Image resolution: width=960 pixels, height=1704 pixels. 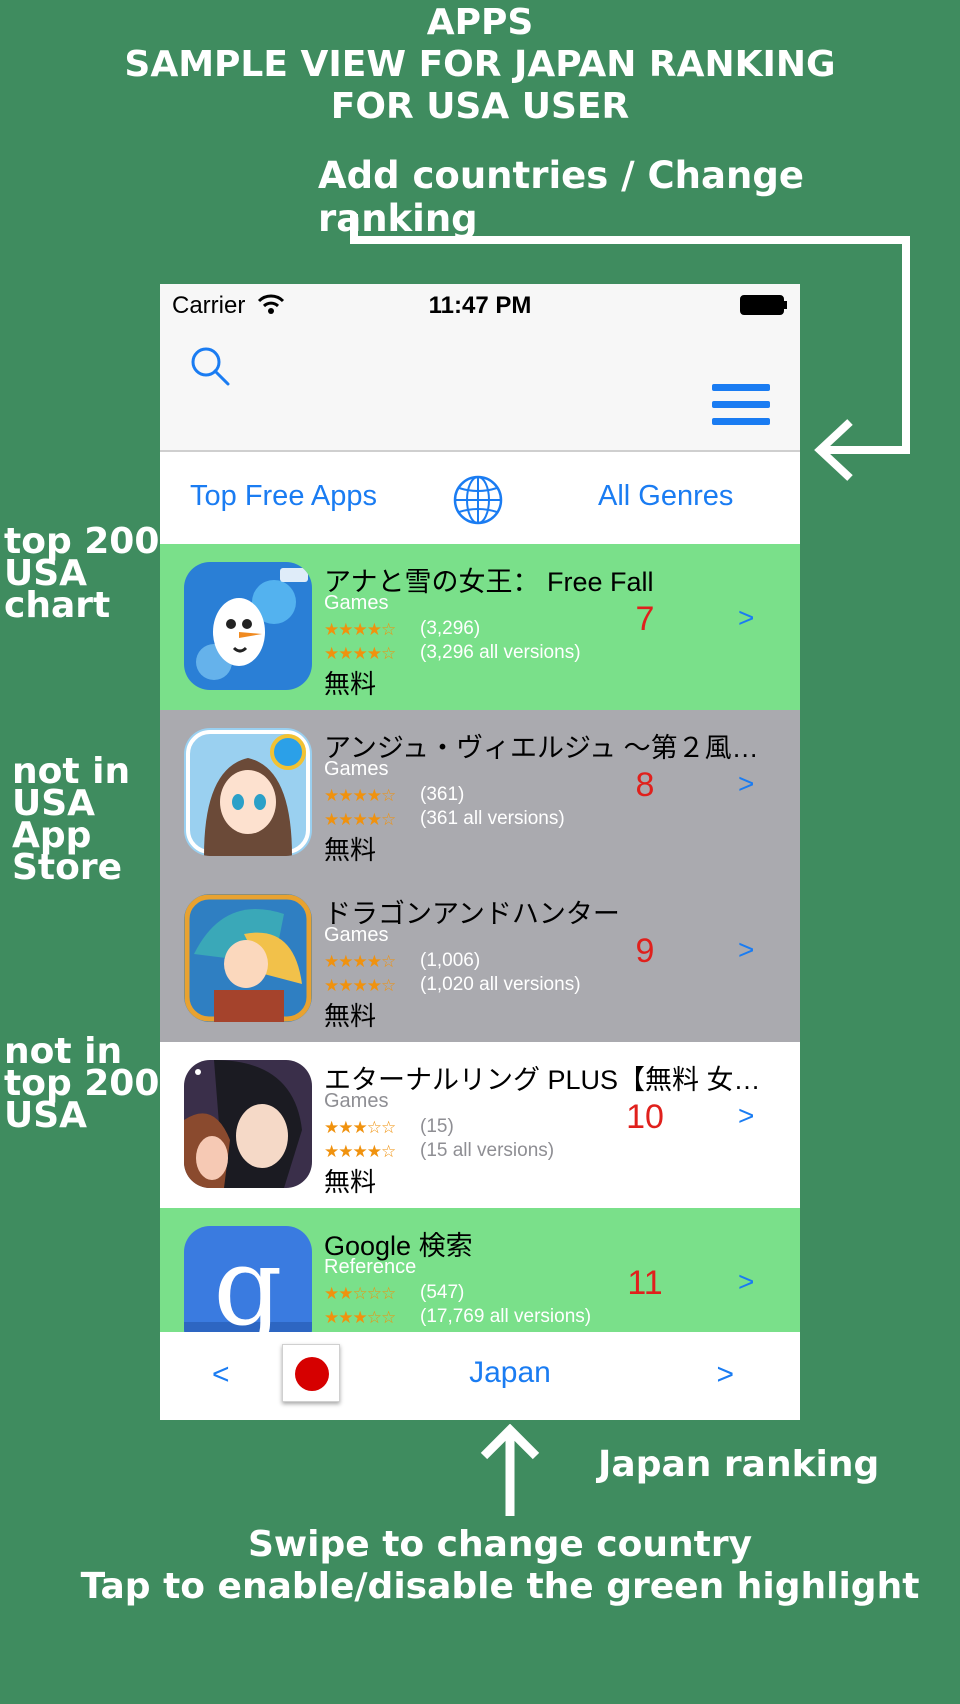 I want to click on rating-stars-all: ★★★☆☆, so click(x=360, y=1317).